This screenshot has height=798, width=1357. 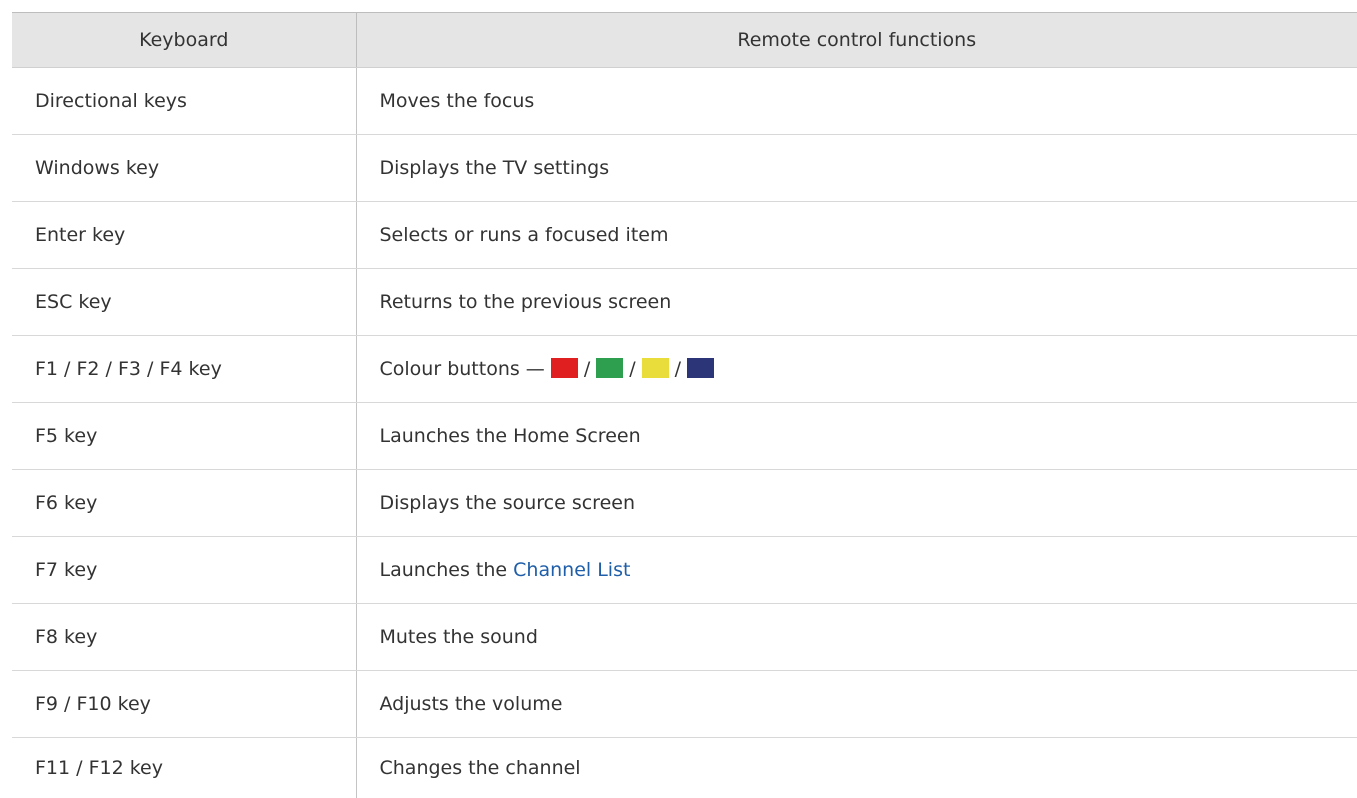 What do you see at coordinates (856, 168) in the screenshot?
I see `remote-function-cell: Displays the TV settings` at bounding box center [856, 168].